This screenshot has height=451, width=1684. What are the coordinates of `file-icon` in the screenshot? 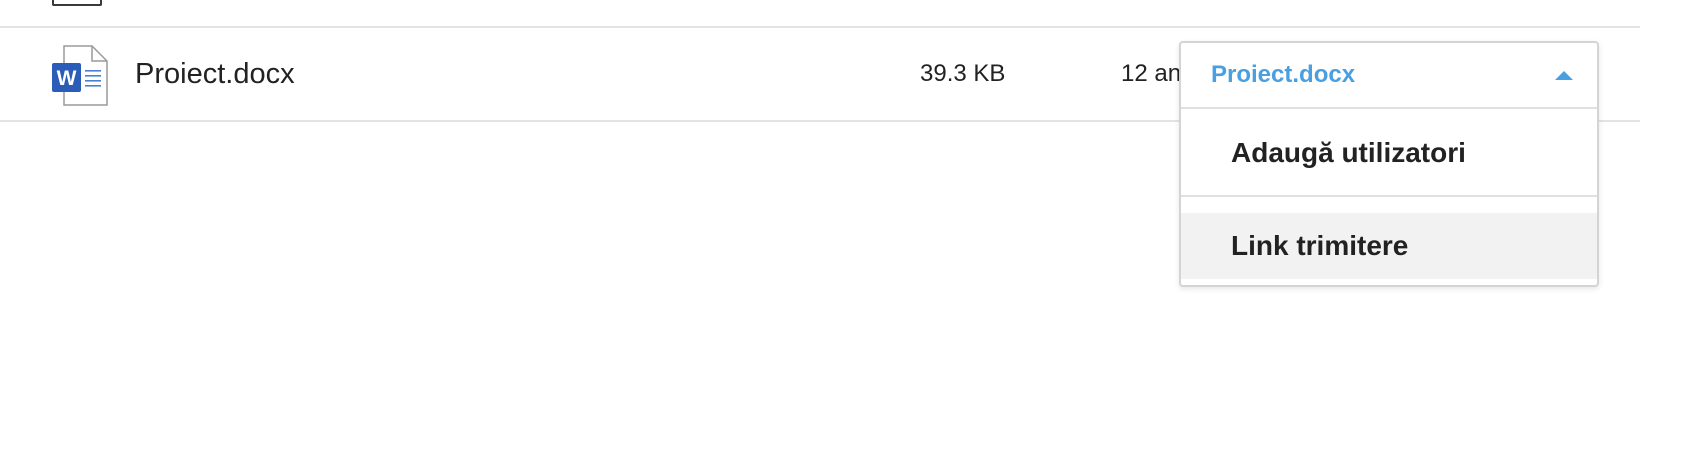 It's located at (77, 3).